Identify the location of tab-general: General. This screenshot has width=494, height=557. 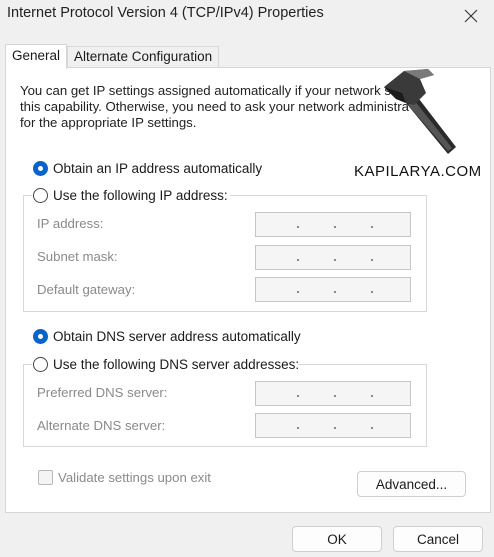
(36, 56).